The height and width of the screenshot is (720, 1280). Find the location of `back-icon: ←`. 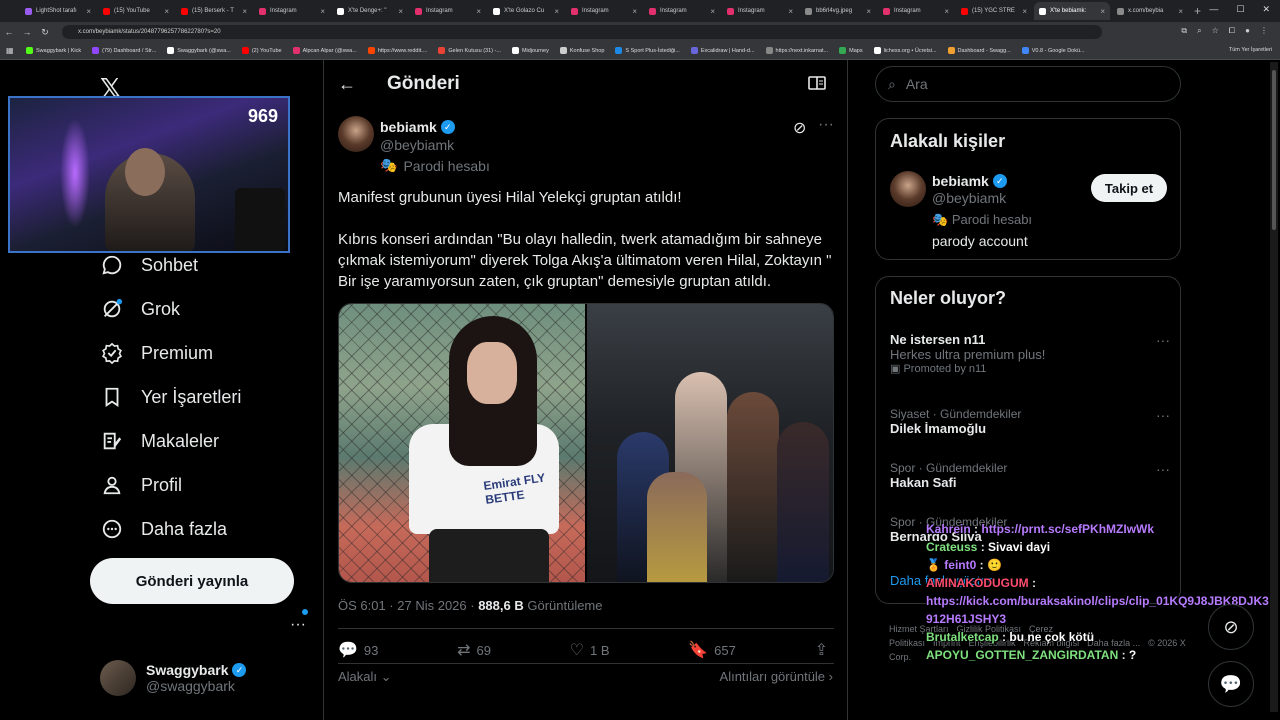

back-icon: ← is located at coordinates (9, 32).